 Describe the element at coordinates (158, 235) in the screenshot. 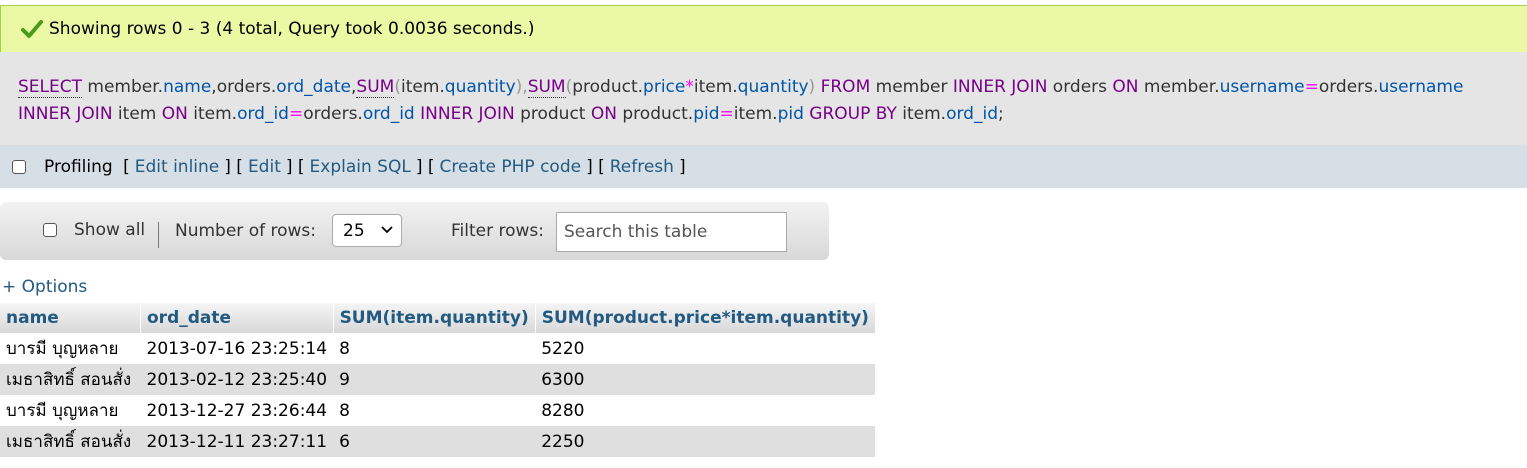

I see `divider` at that location.